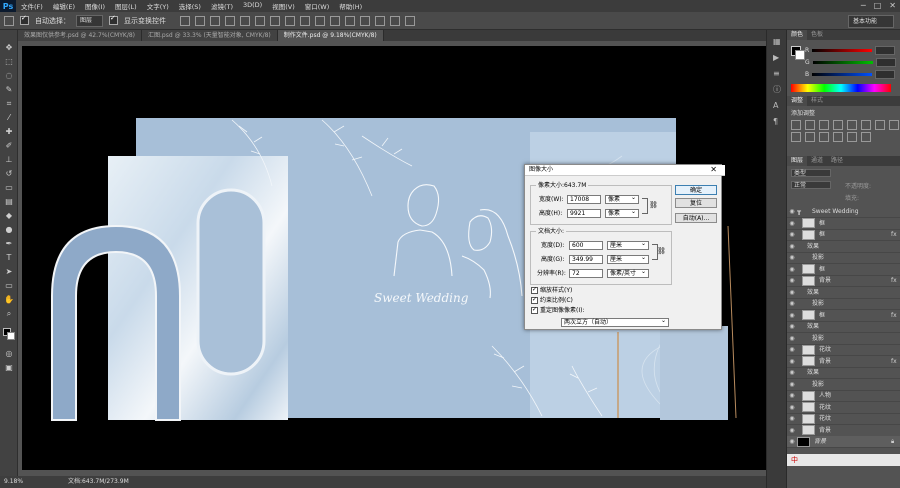 The width and height of the screenshot is (900, 488). I want to click on dodge-tool-icon: ●, so click(9, 230).